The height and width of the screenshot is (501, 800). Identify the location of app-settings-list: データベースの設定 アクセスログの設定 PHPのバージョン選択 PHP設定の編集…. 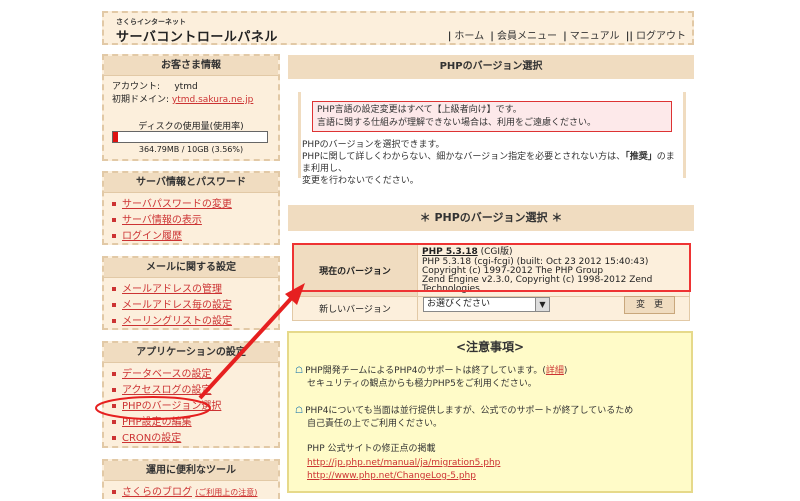
(191, 405).